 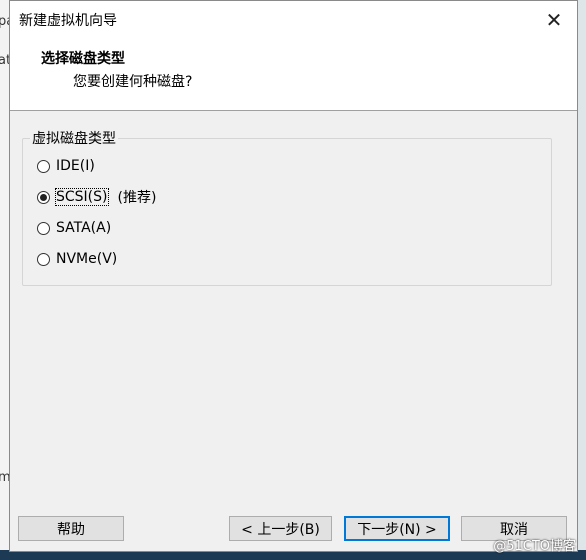 I want to click on next-button: 下一步(N) >, so click(x=397, y=528).